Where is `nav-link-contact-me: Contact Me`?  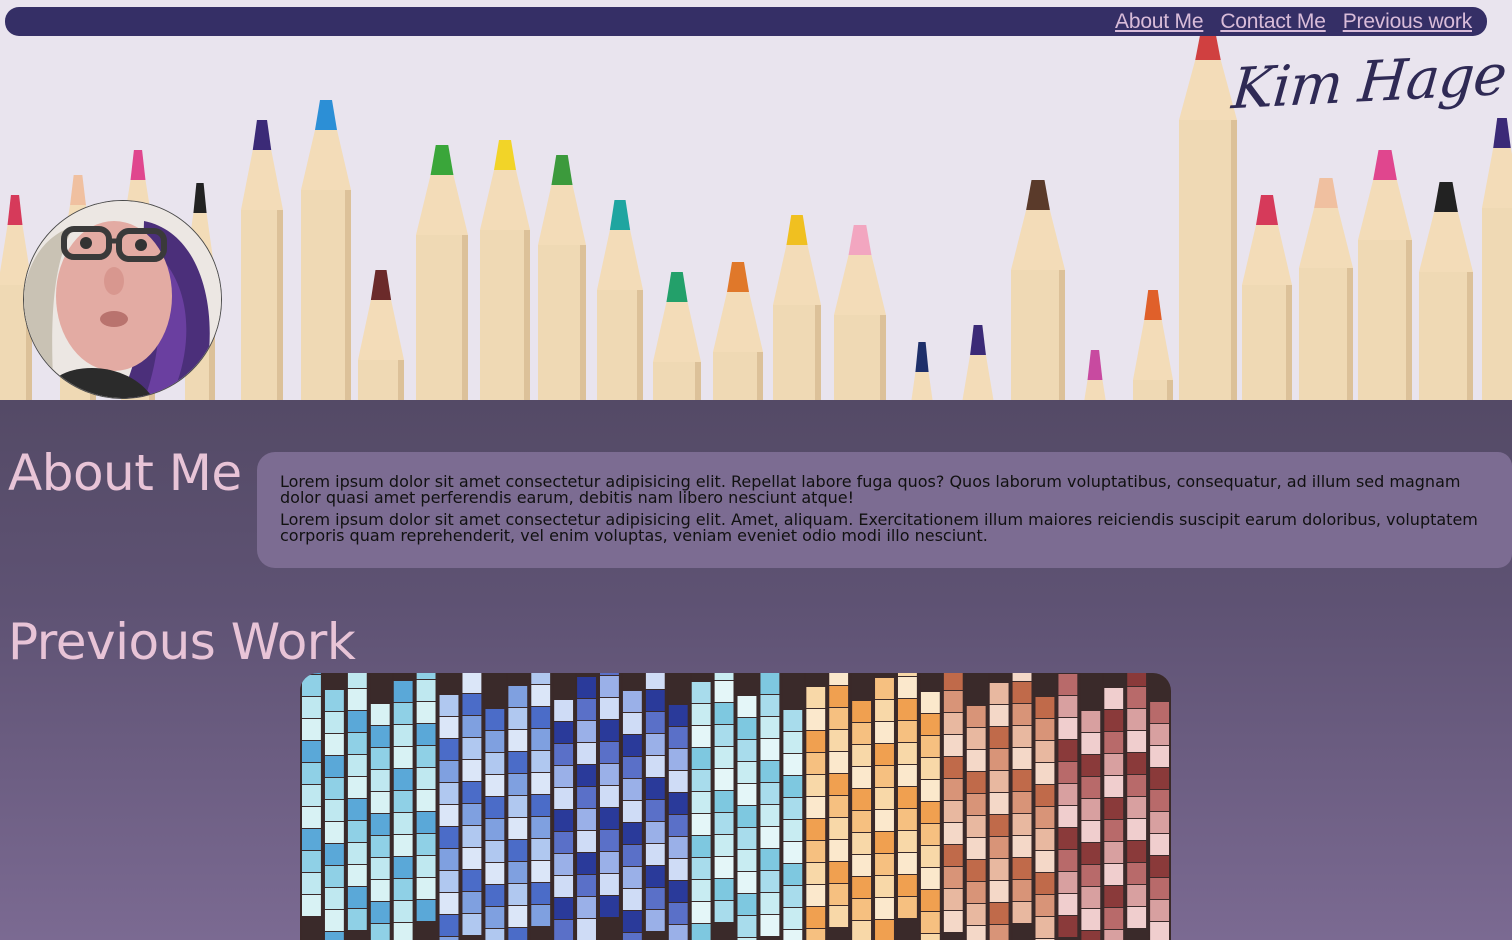
nav-link-contact-me: Contact Me is located at coordinates (1273, 22).